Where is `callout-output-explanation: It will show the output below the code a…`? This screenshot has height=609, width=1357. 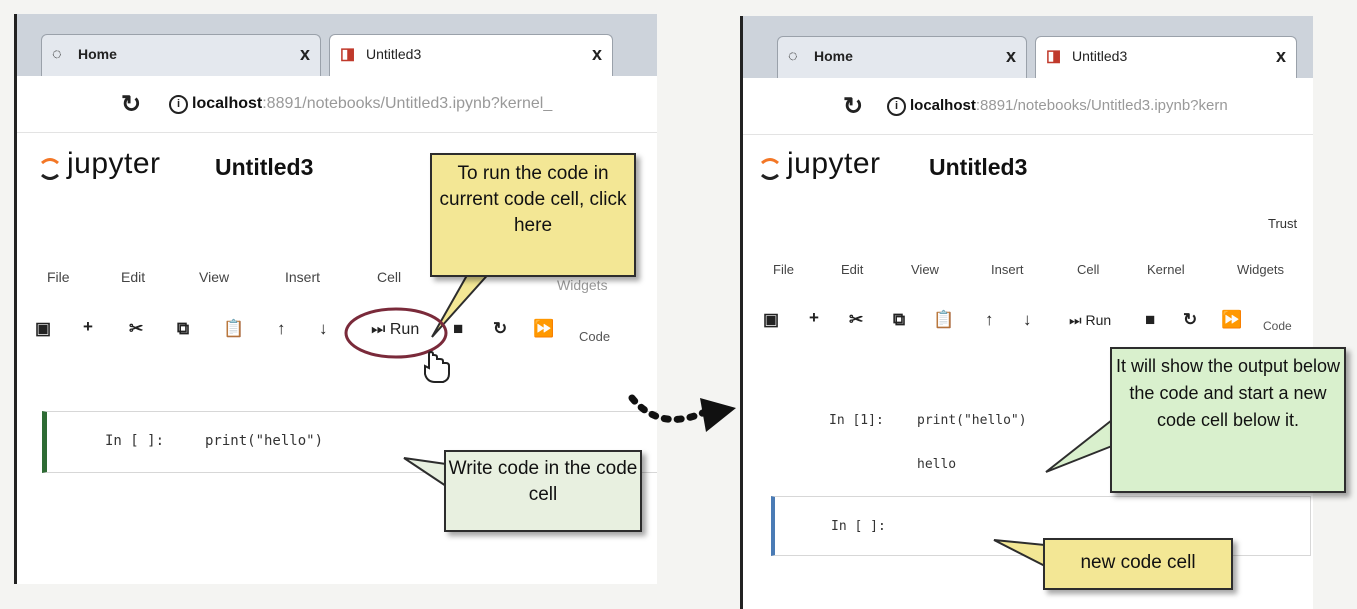
callout-output-explanation: It will show the output below the code a… is located at coordinates (1228, 420).